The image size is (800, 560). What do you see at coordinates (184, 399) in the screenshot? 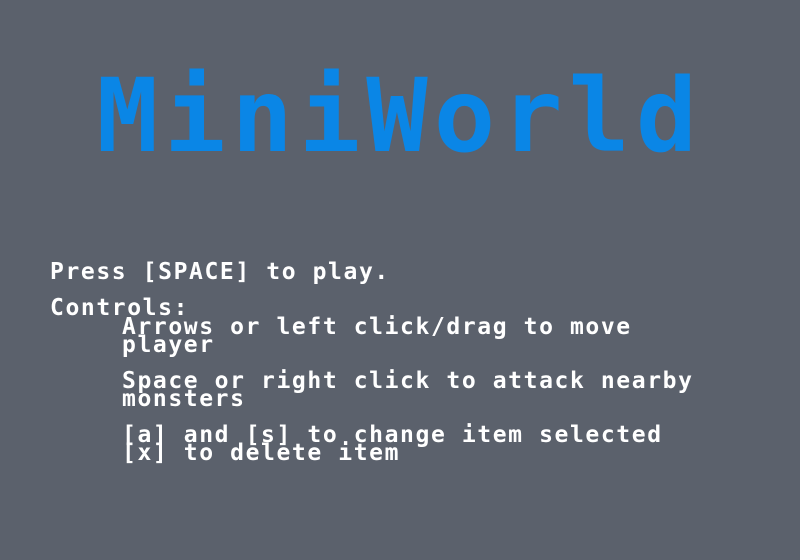
I see `control-attack-line-2: monsters` at bounding box center [184, 399].